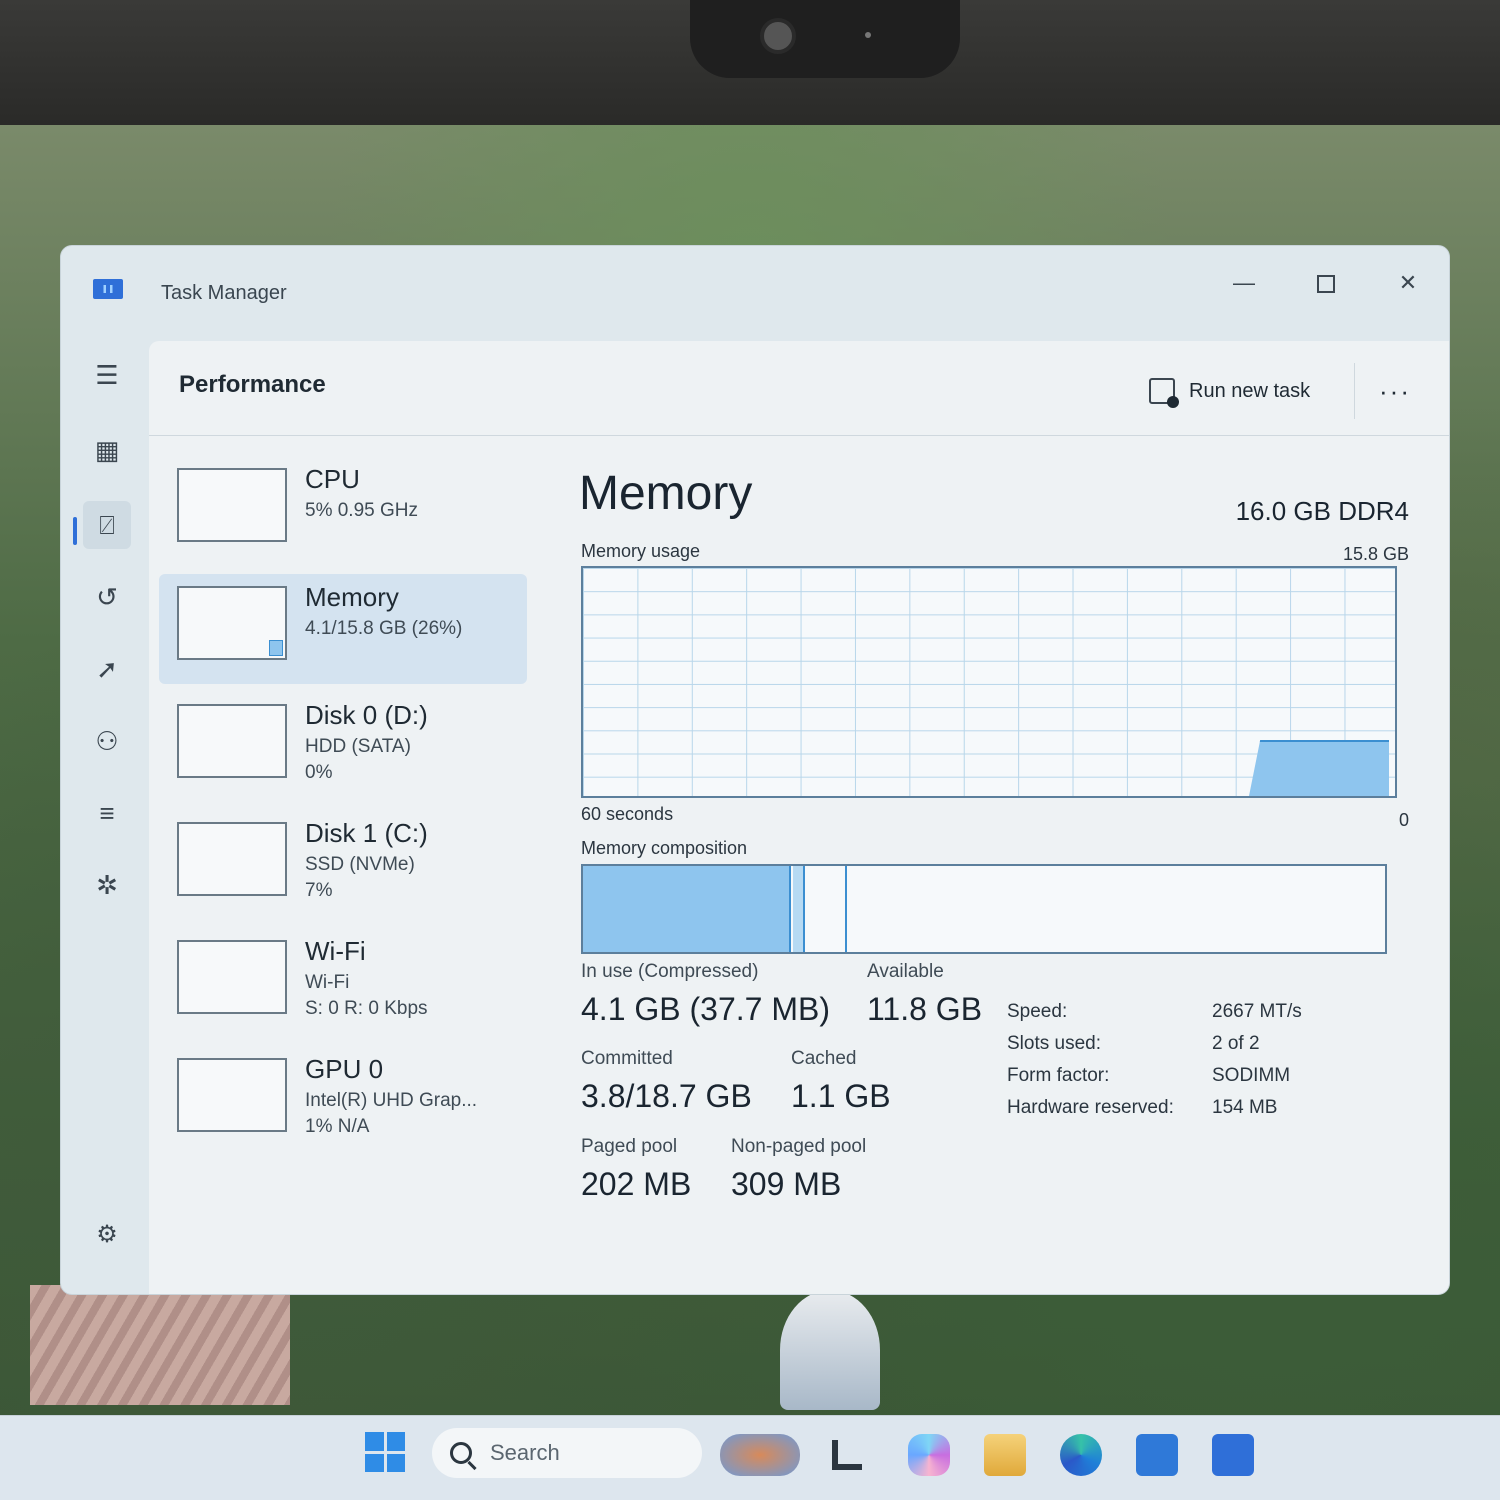 Image resolution: width=1500 pixels, height=1500 pixels. Describe the element at coordinates (343, 983) in the screenshot. I see `resource-wifi: Wi-Fi Wi-Fi S: 0 R: 0 Kbps` at that location.